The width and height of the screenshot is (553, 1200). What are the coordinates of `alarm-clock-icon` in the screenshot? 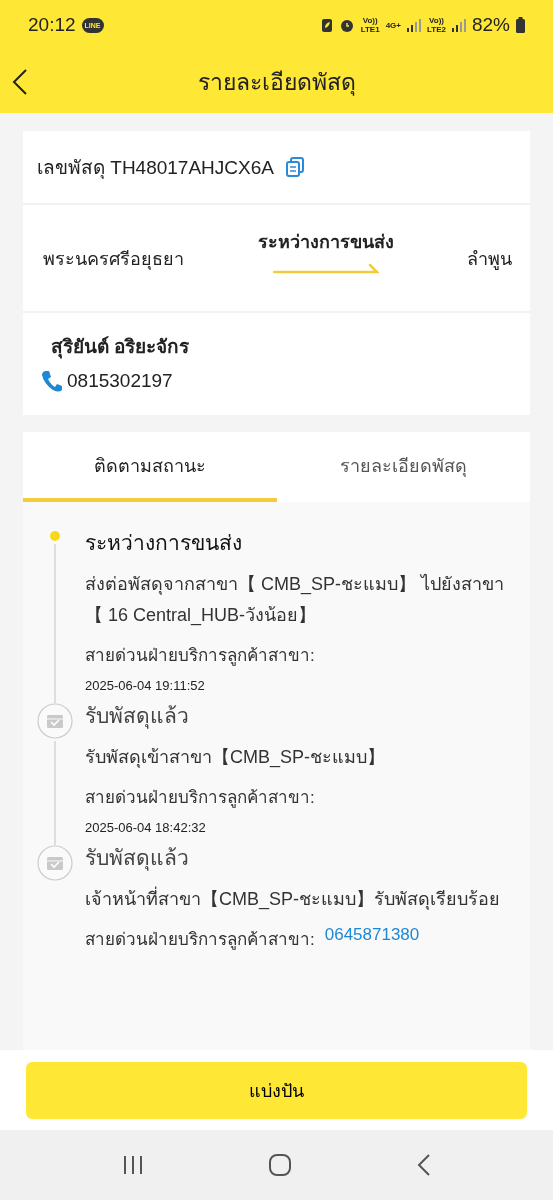 It's located at (346, 25).